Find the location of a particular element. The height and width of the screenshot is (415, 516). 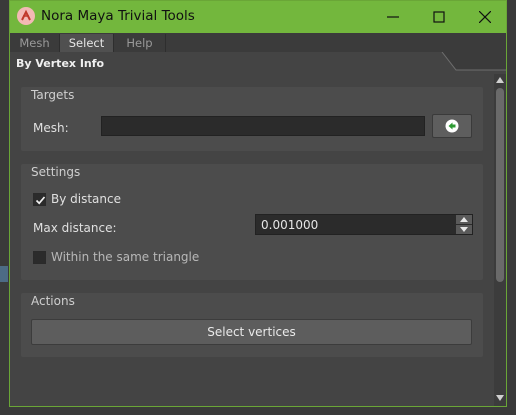

maximize-button is located at coordinates (439, 16).